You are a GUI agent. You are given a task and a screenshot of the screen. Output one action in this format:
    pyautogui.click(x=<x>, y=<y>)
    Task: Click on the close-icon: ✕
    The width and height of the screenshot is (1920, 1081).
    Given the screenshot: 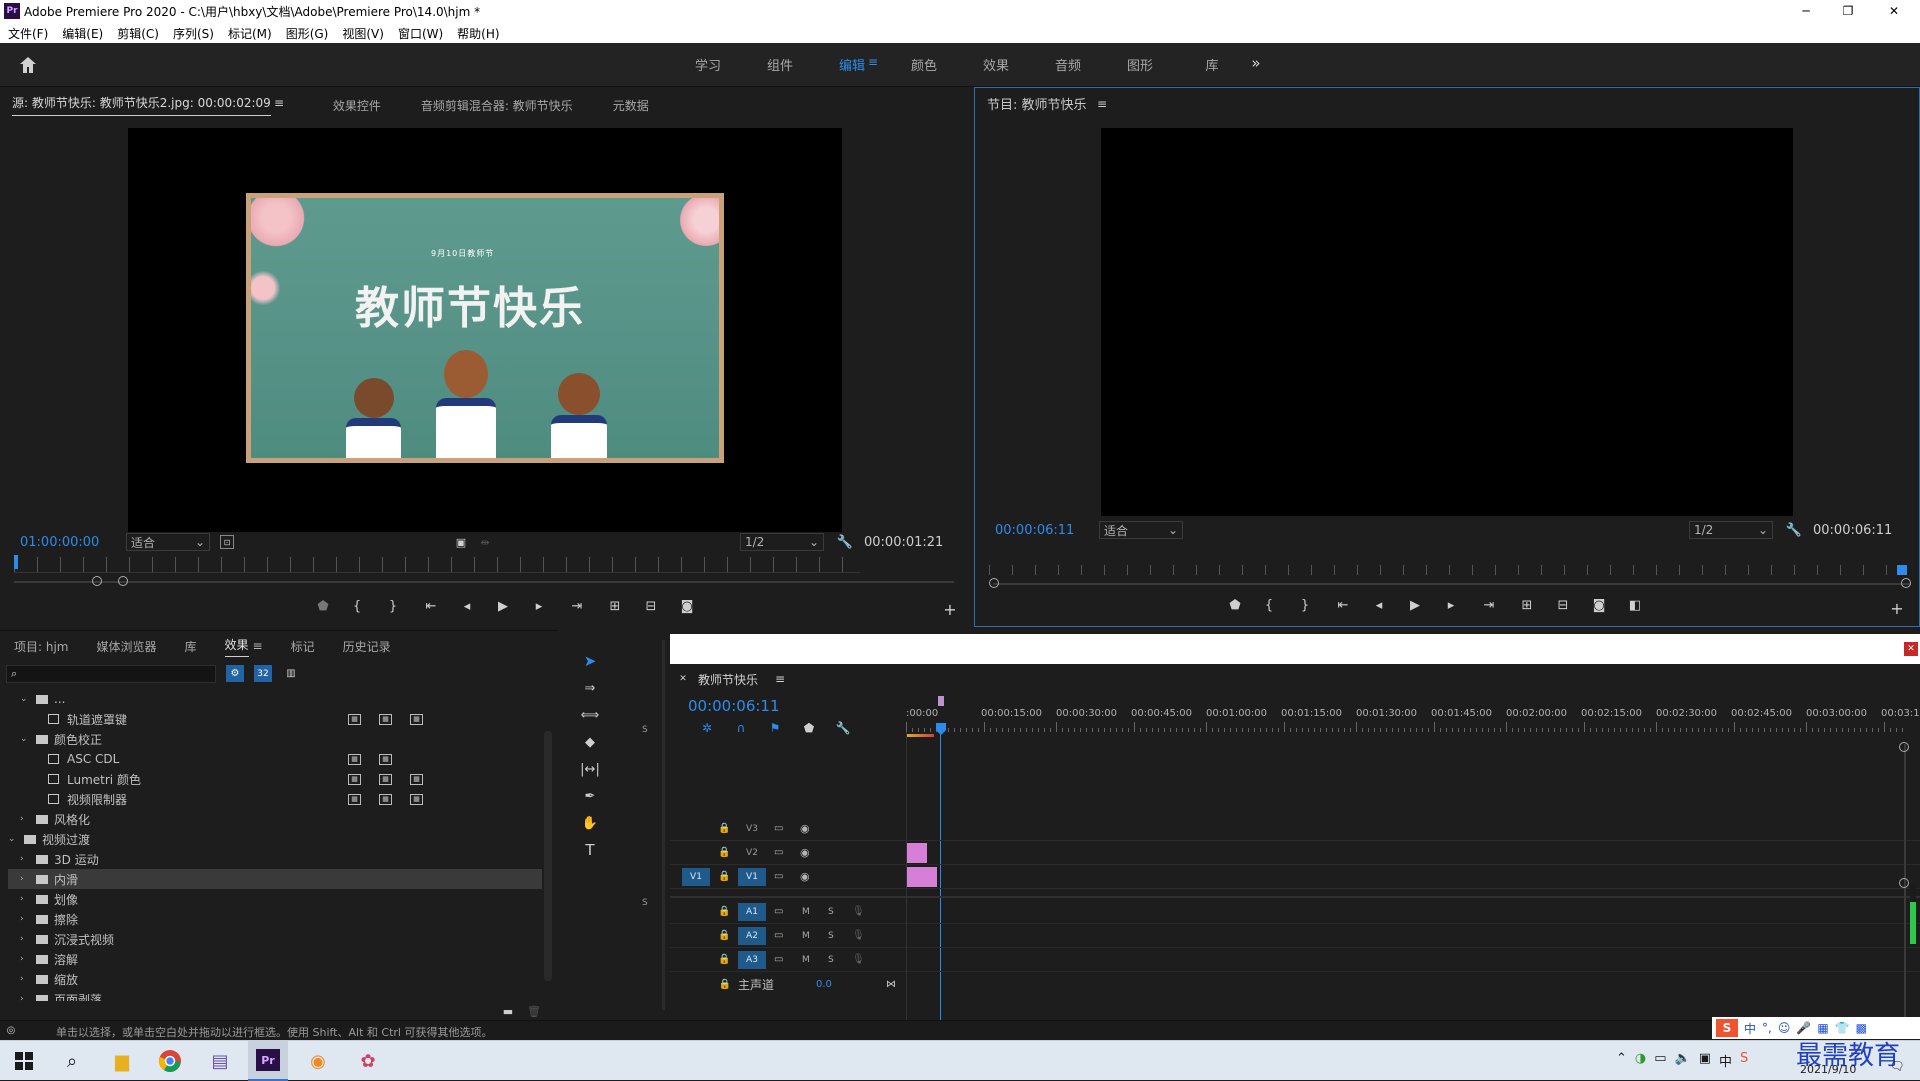 What is the action you would take?
    pyautogui.click(x=1894, y=11)
    